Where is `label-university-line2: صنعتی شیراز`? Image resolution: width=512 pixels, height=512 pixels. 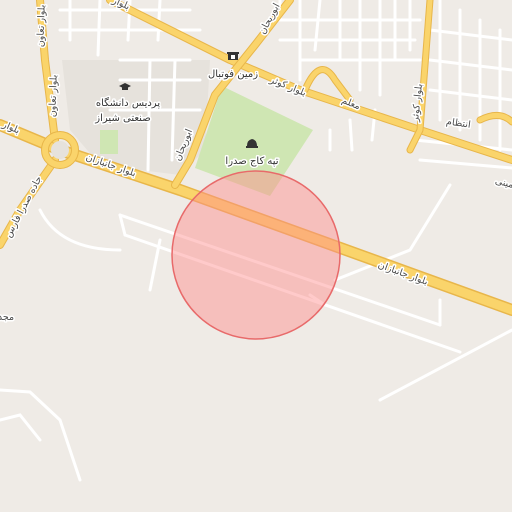
label-university-line2: صنعتی شیراز is located at coordinates (122, 118).